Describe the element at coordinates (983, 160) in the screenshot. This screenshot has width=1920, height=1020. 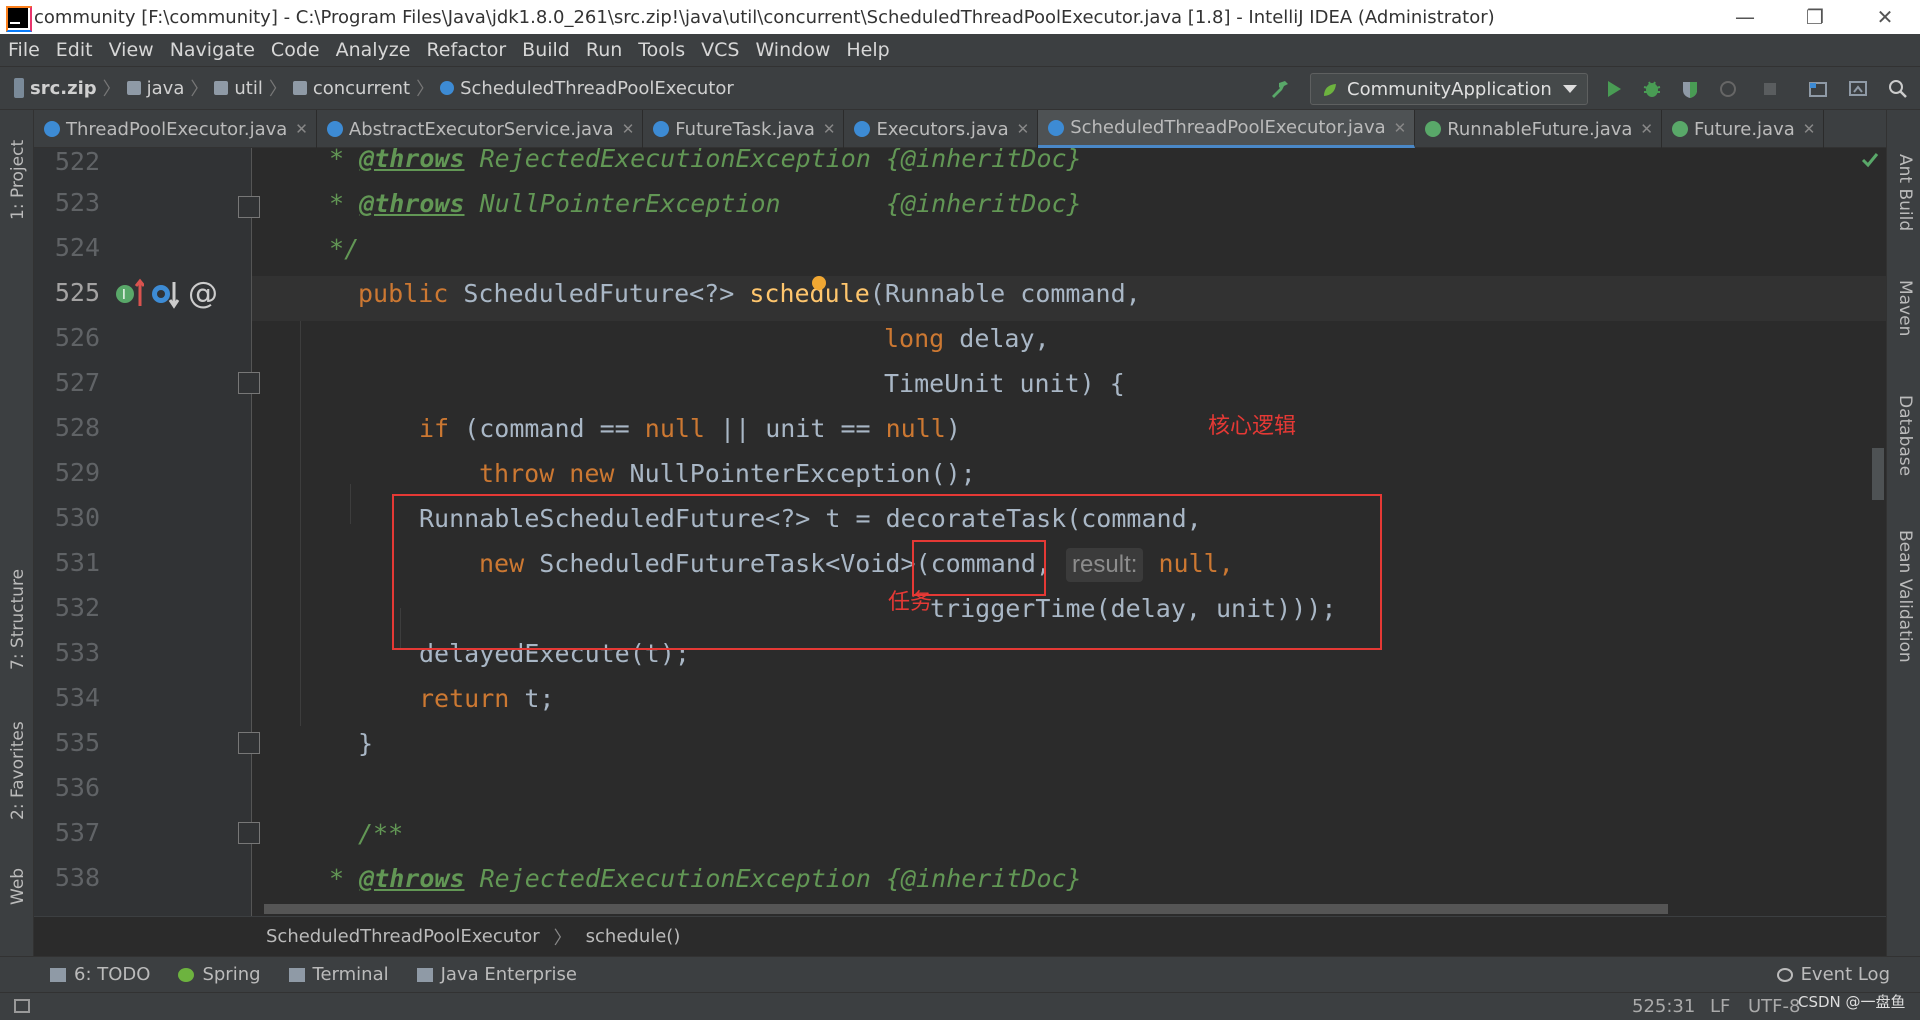
I see `comment: {@inheritDoc}` at that location.